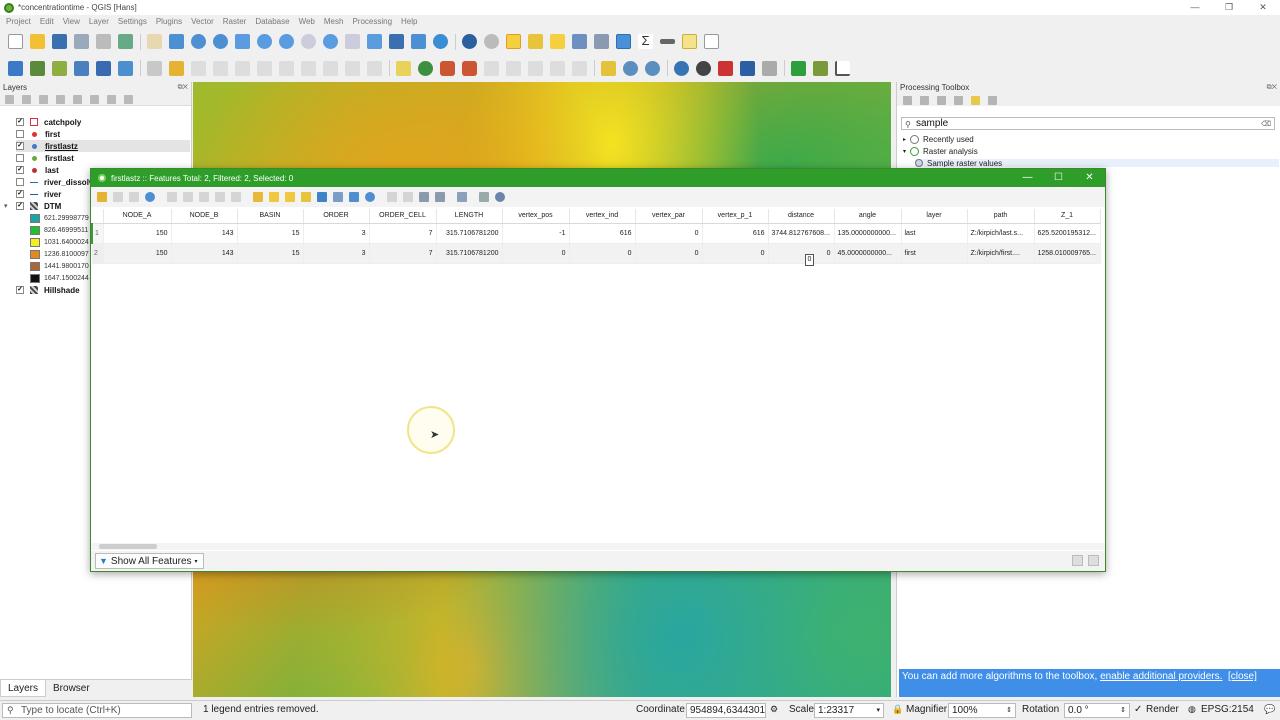 Image resolution: width=1280 pixels, height=720 pixels. Describe the element at coordinates (37, 170) in the screenshot. I see `layer-item-last: ✓ last` at that location.